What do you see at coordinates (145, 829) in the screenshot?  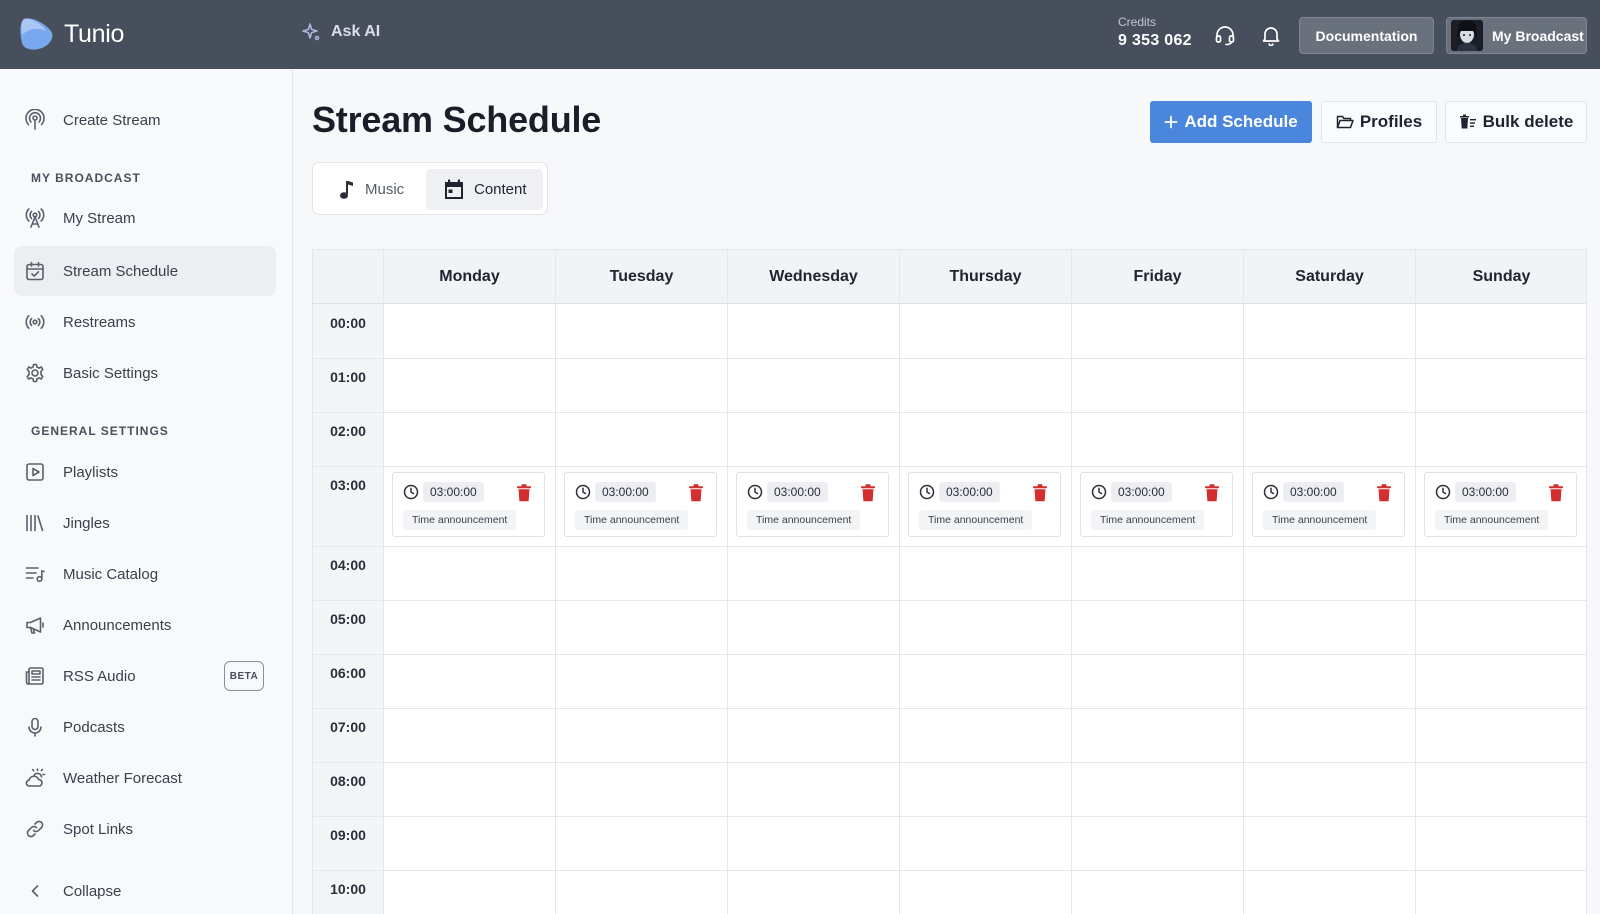 I see `sidebar-item-spot-links: Spot Links` at bounding box center [145, 829].